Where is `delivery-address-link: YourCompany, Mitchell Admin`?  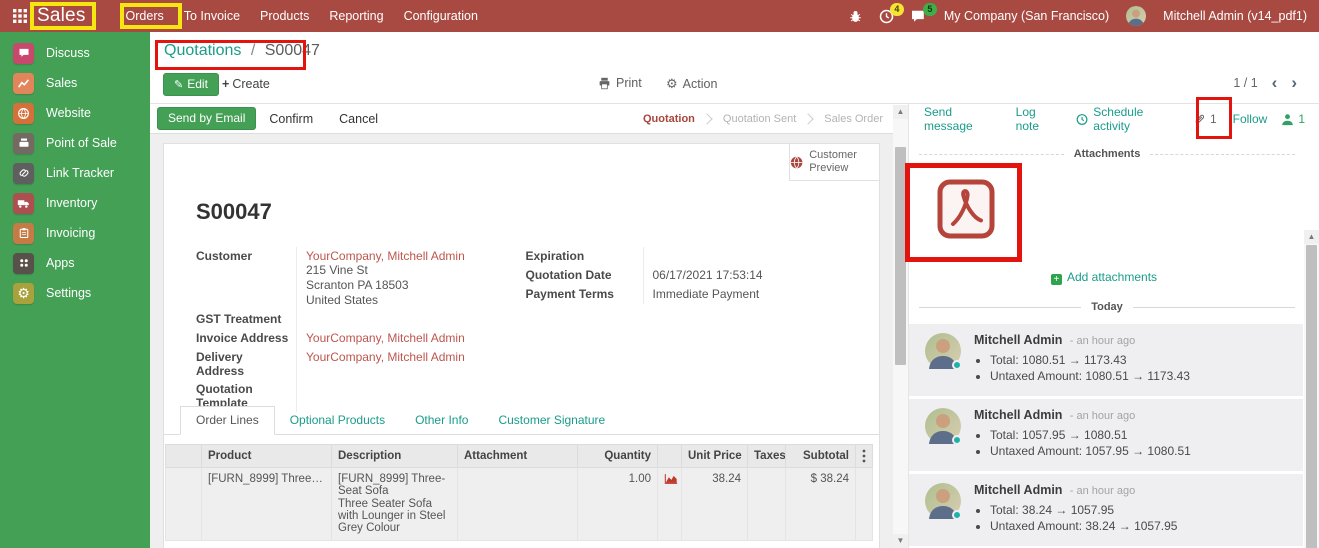 delivery-address-link: YourCompany, Mitchell Admin is located at coordinates (385, 357).